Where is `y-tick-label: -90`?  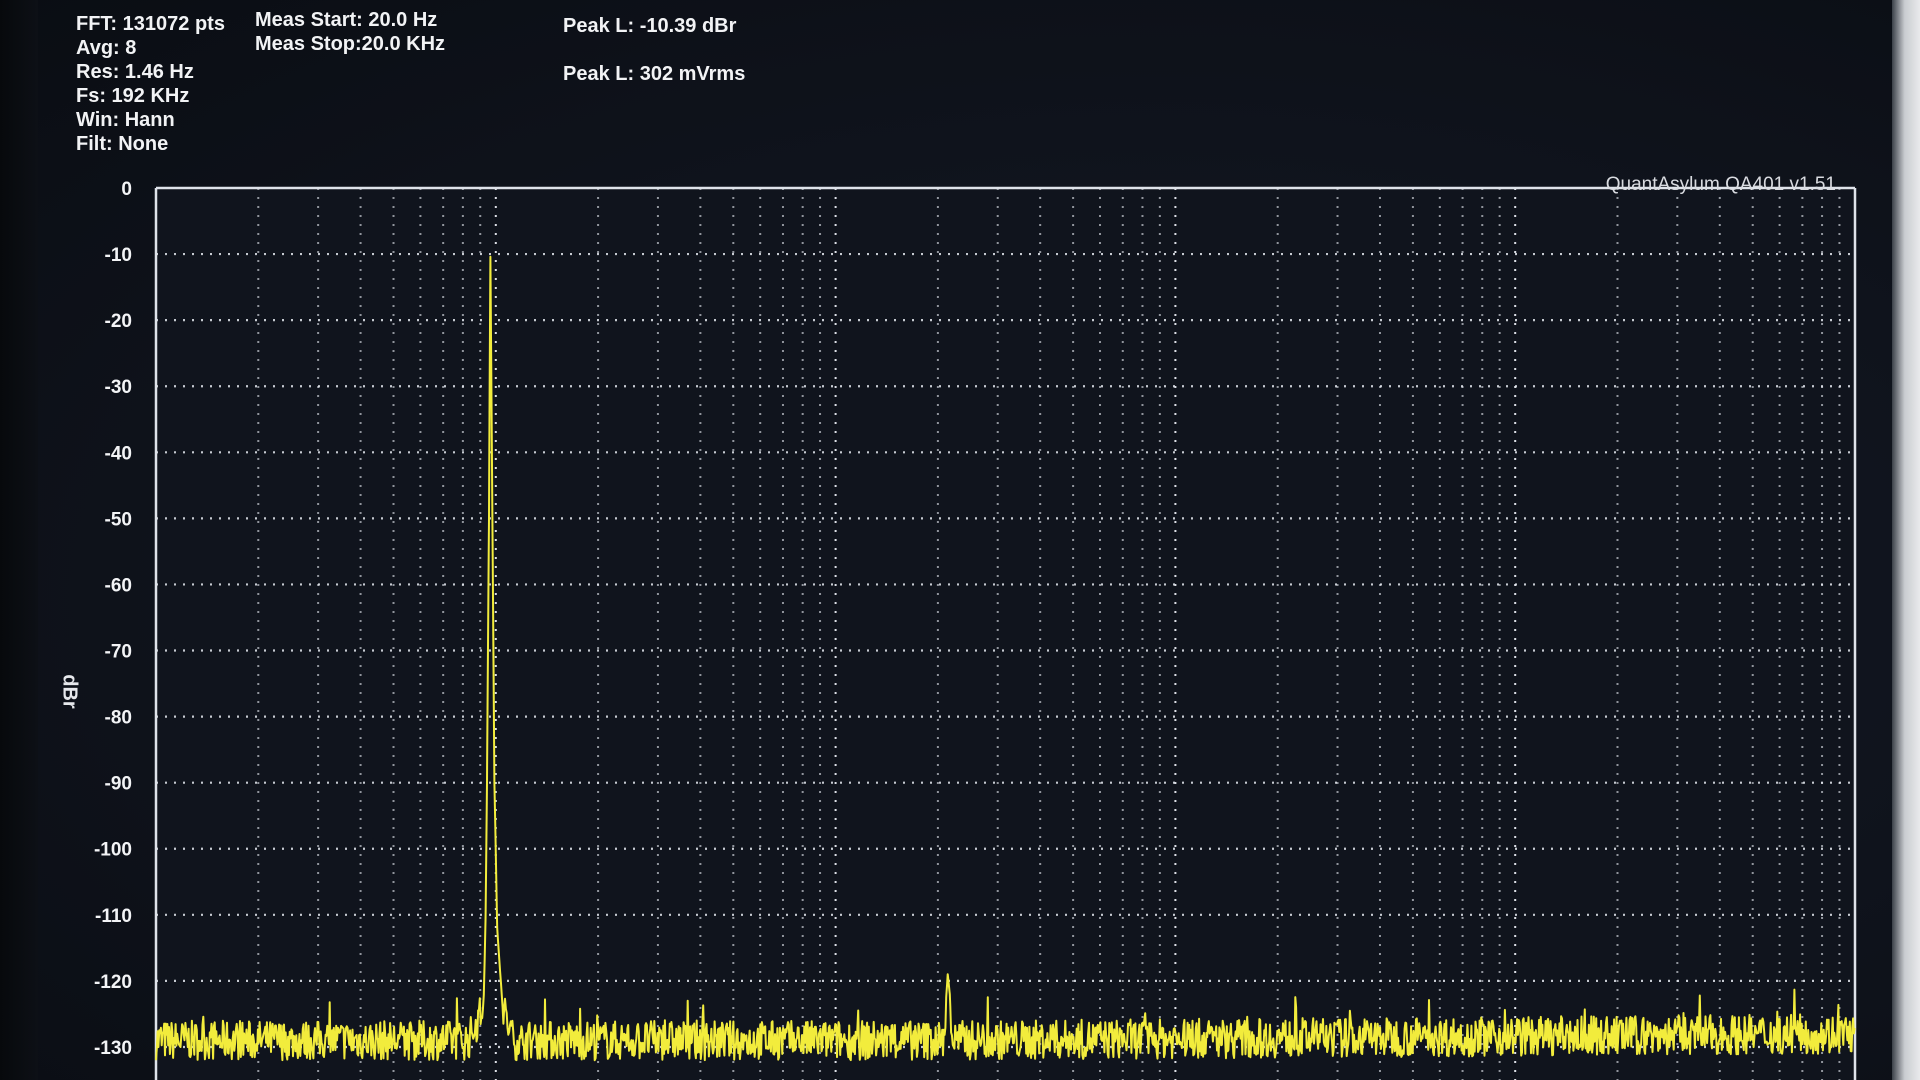 y-tick-label: -90 is located at coordinates (118, 784).